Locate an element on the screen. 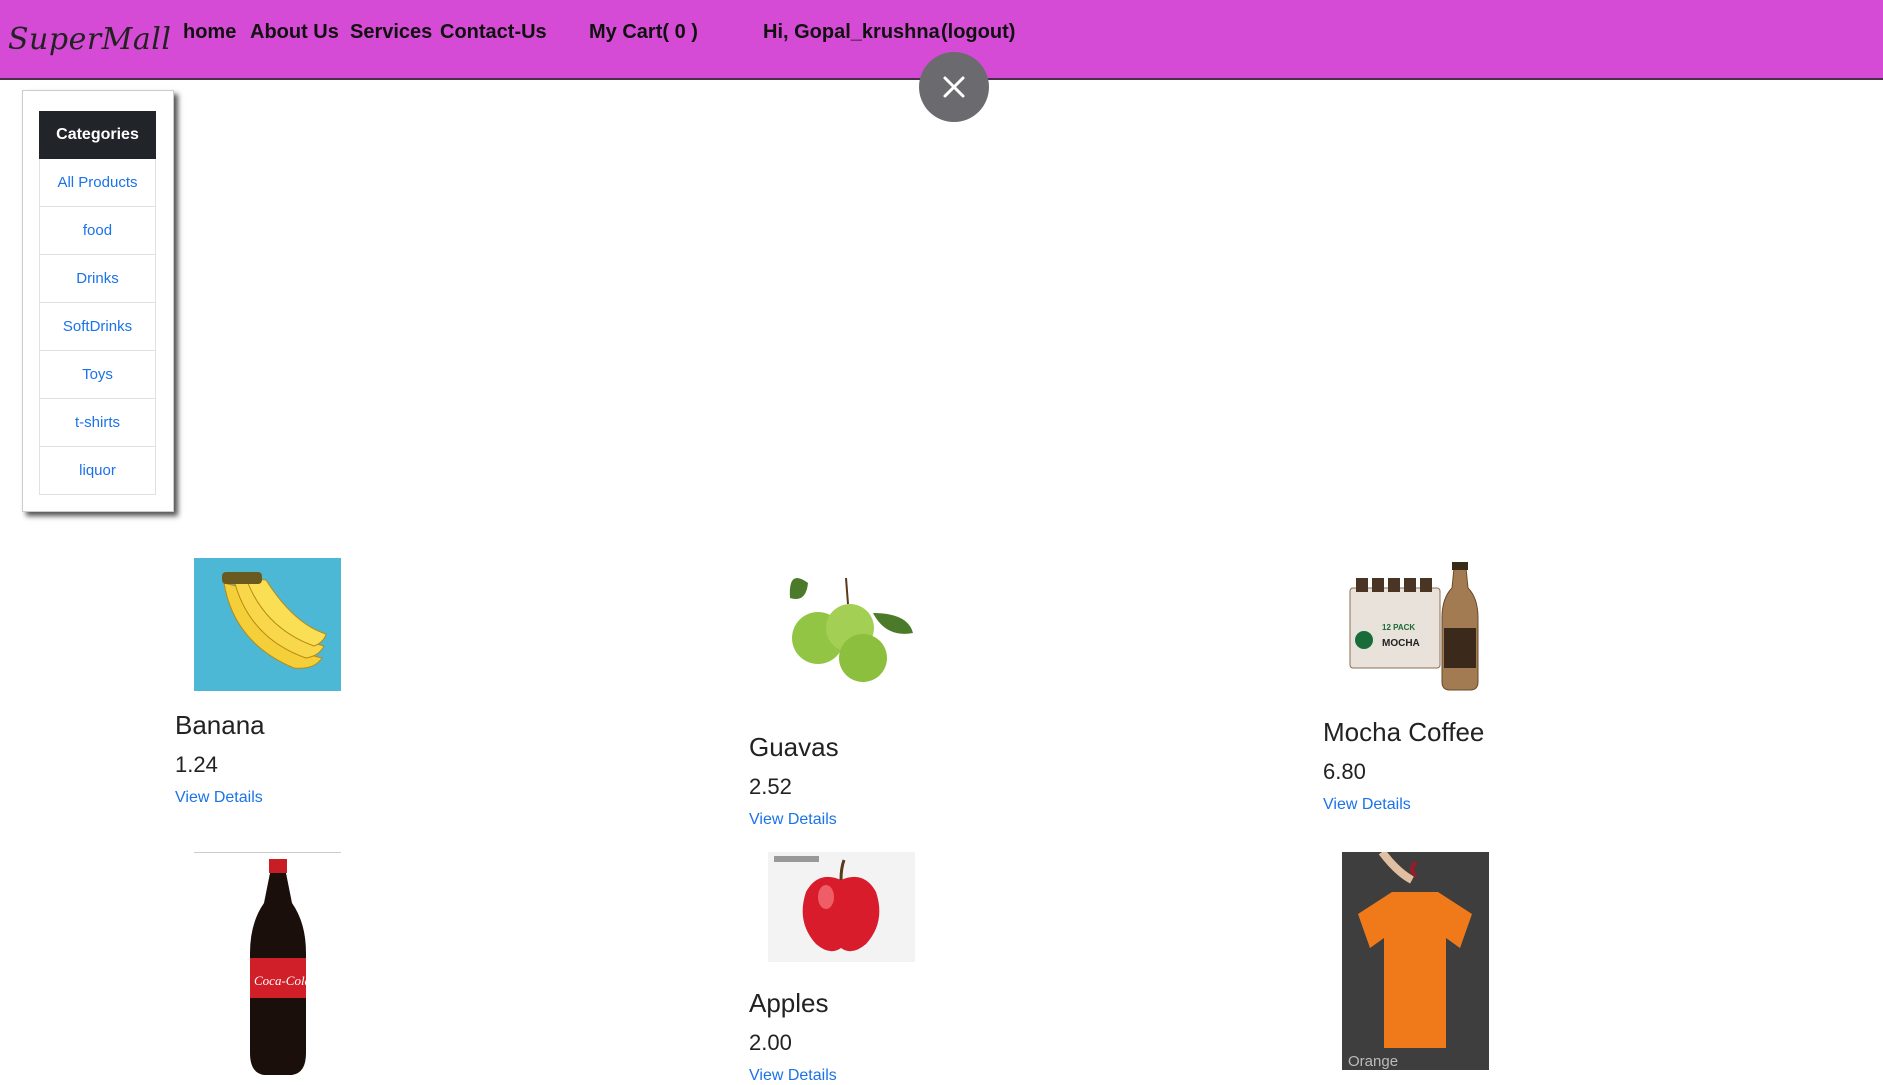  nav-cart-link: My Cart( 0 ) is located at coordinates (643, 32).